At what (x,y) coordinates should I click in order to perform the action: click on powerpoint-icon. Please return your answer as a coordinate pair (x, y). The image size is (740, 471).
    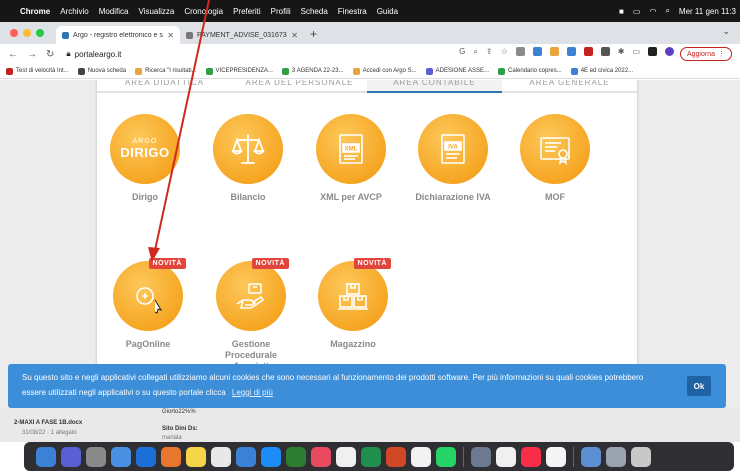
    Looking at the image, I should click on (396, 456).